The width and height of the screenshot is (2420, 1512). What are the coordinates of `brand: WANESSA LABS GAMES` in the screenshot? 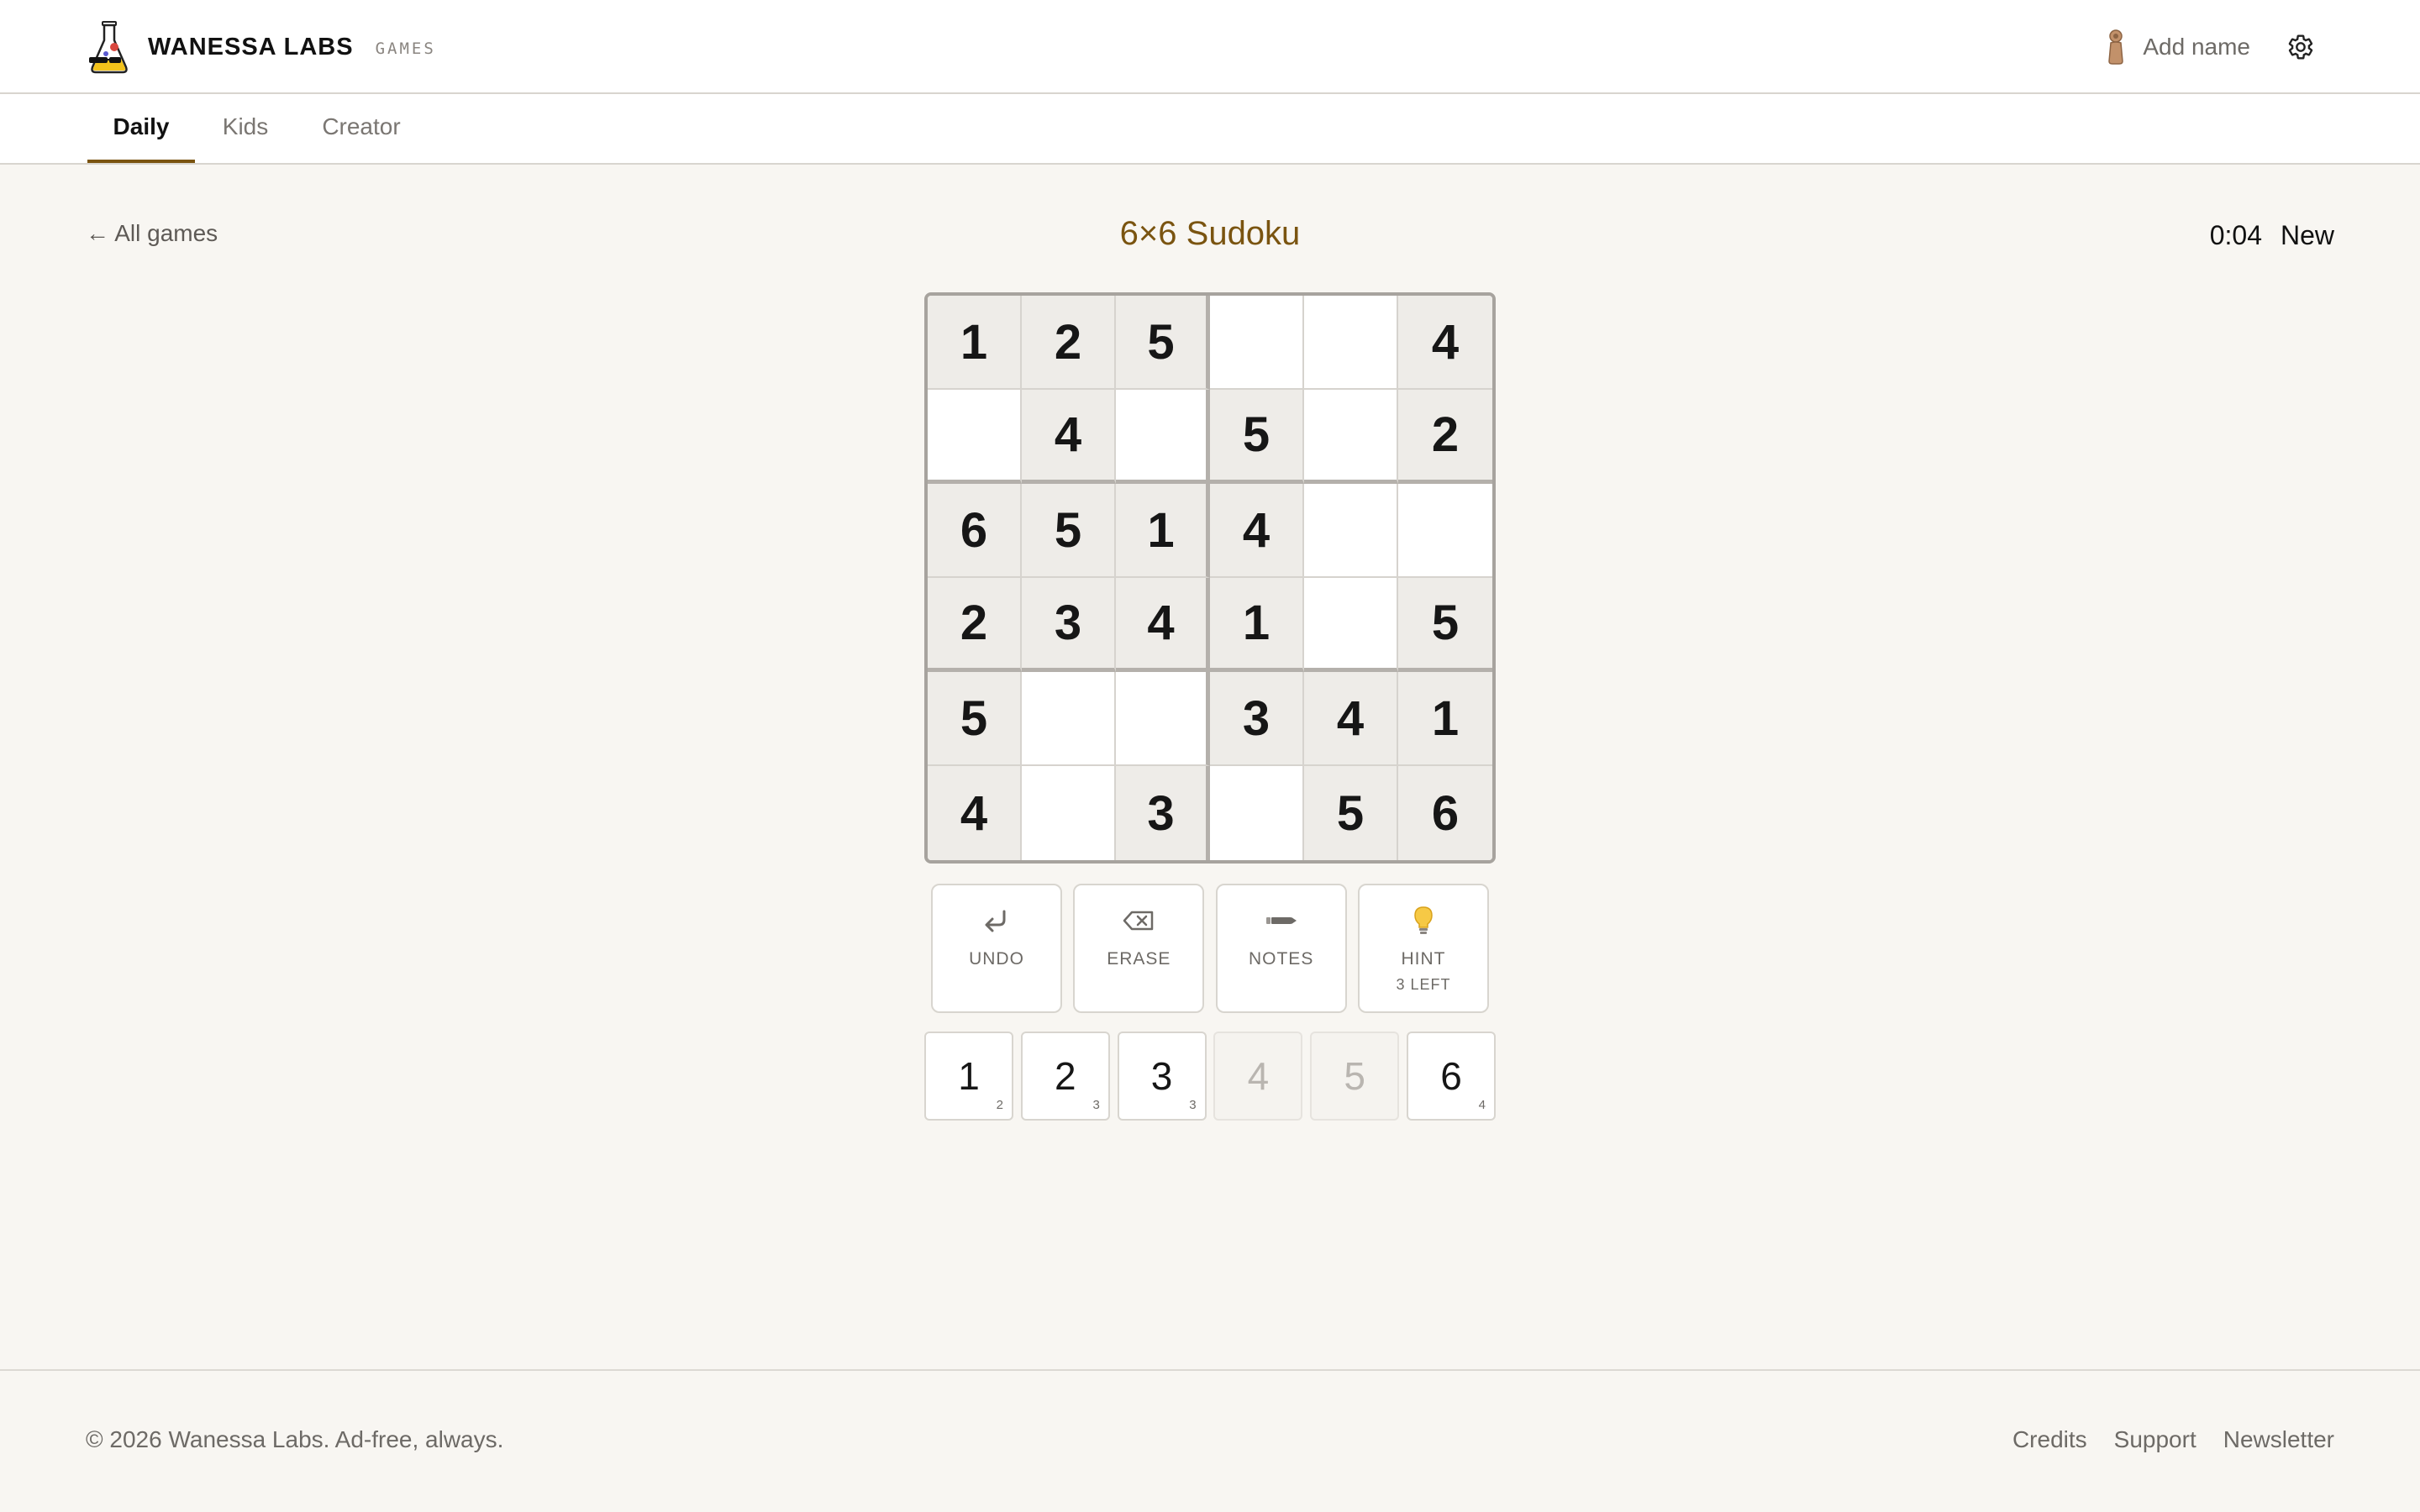 It's located at (261, 47).